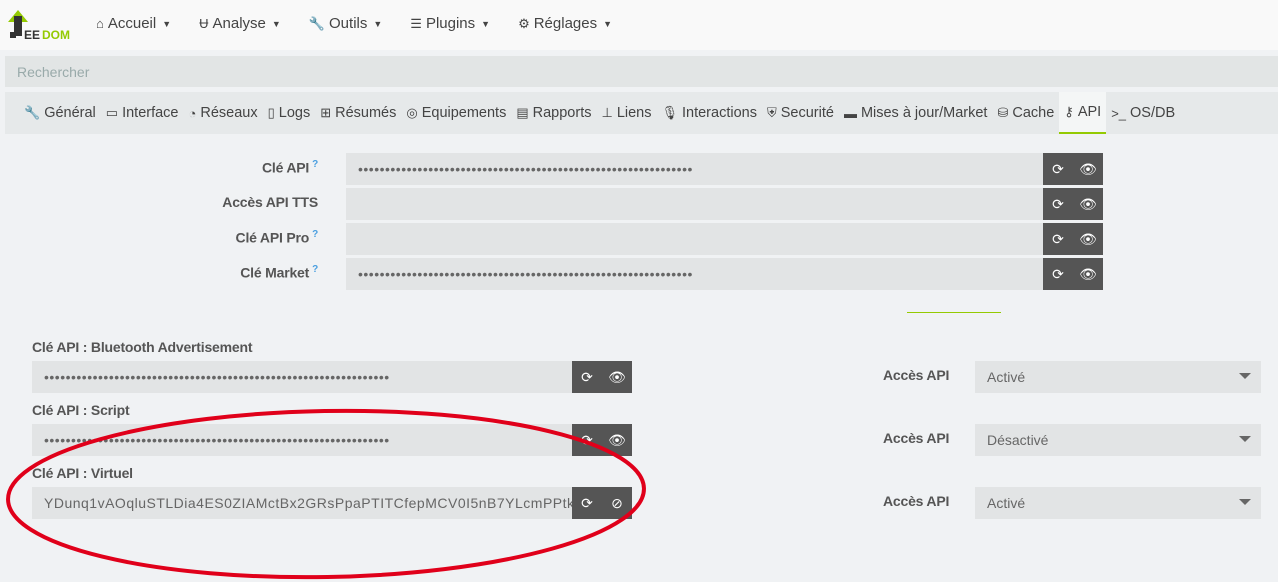 This screenshot has height=582, width=1278. What do you see at coordinates (626, 113) in the screenshot?
I see `tab-7: ⊥ Liens` at bounding box center [626, 113].